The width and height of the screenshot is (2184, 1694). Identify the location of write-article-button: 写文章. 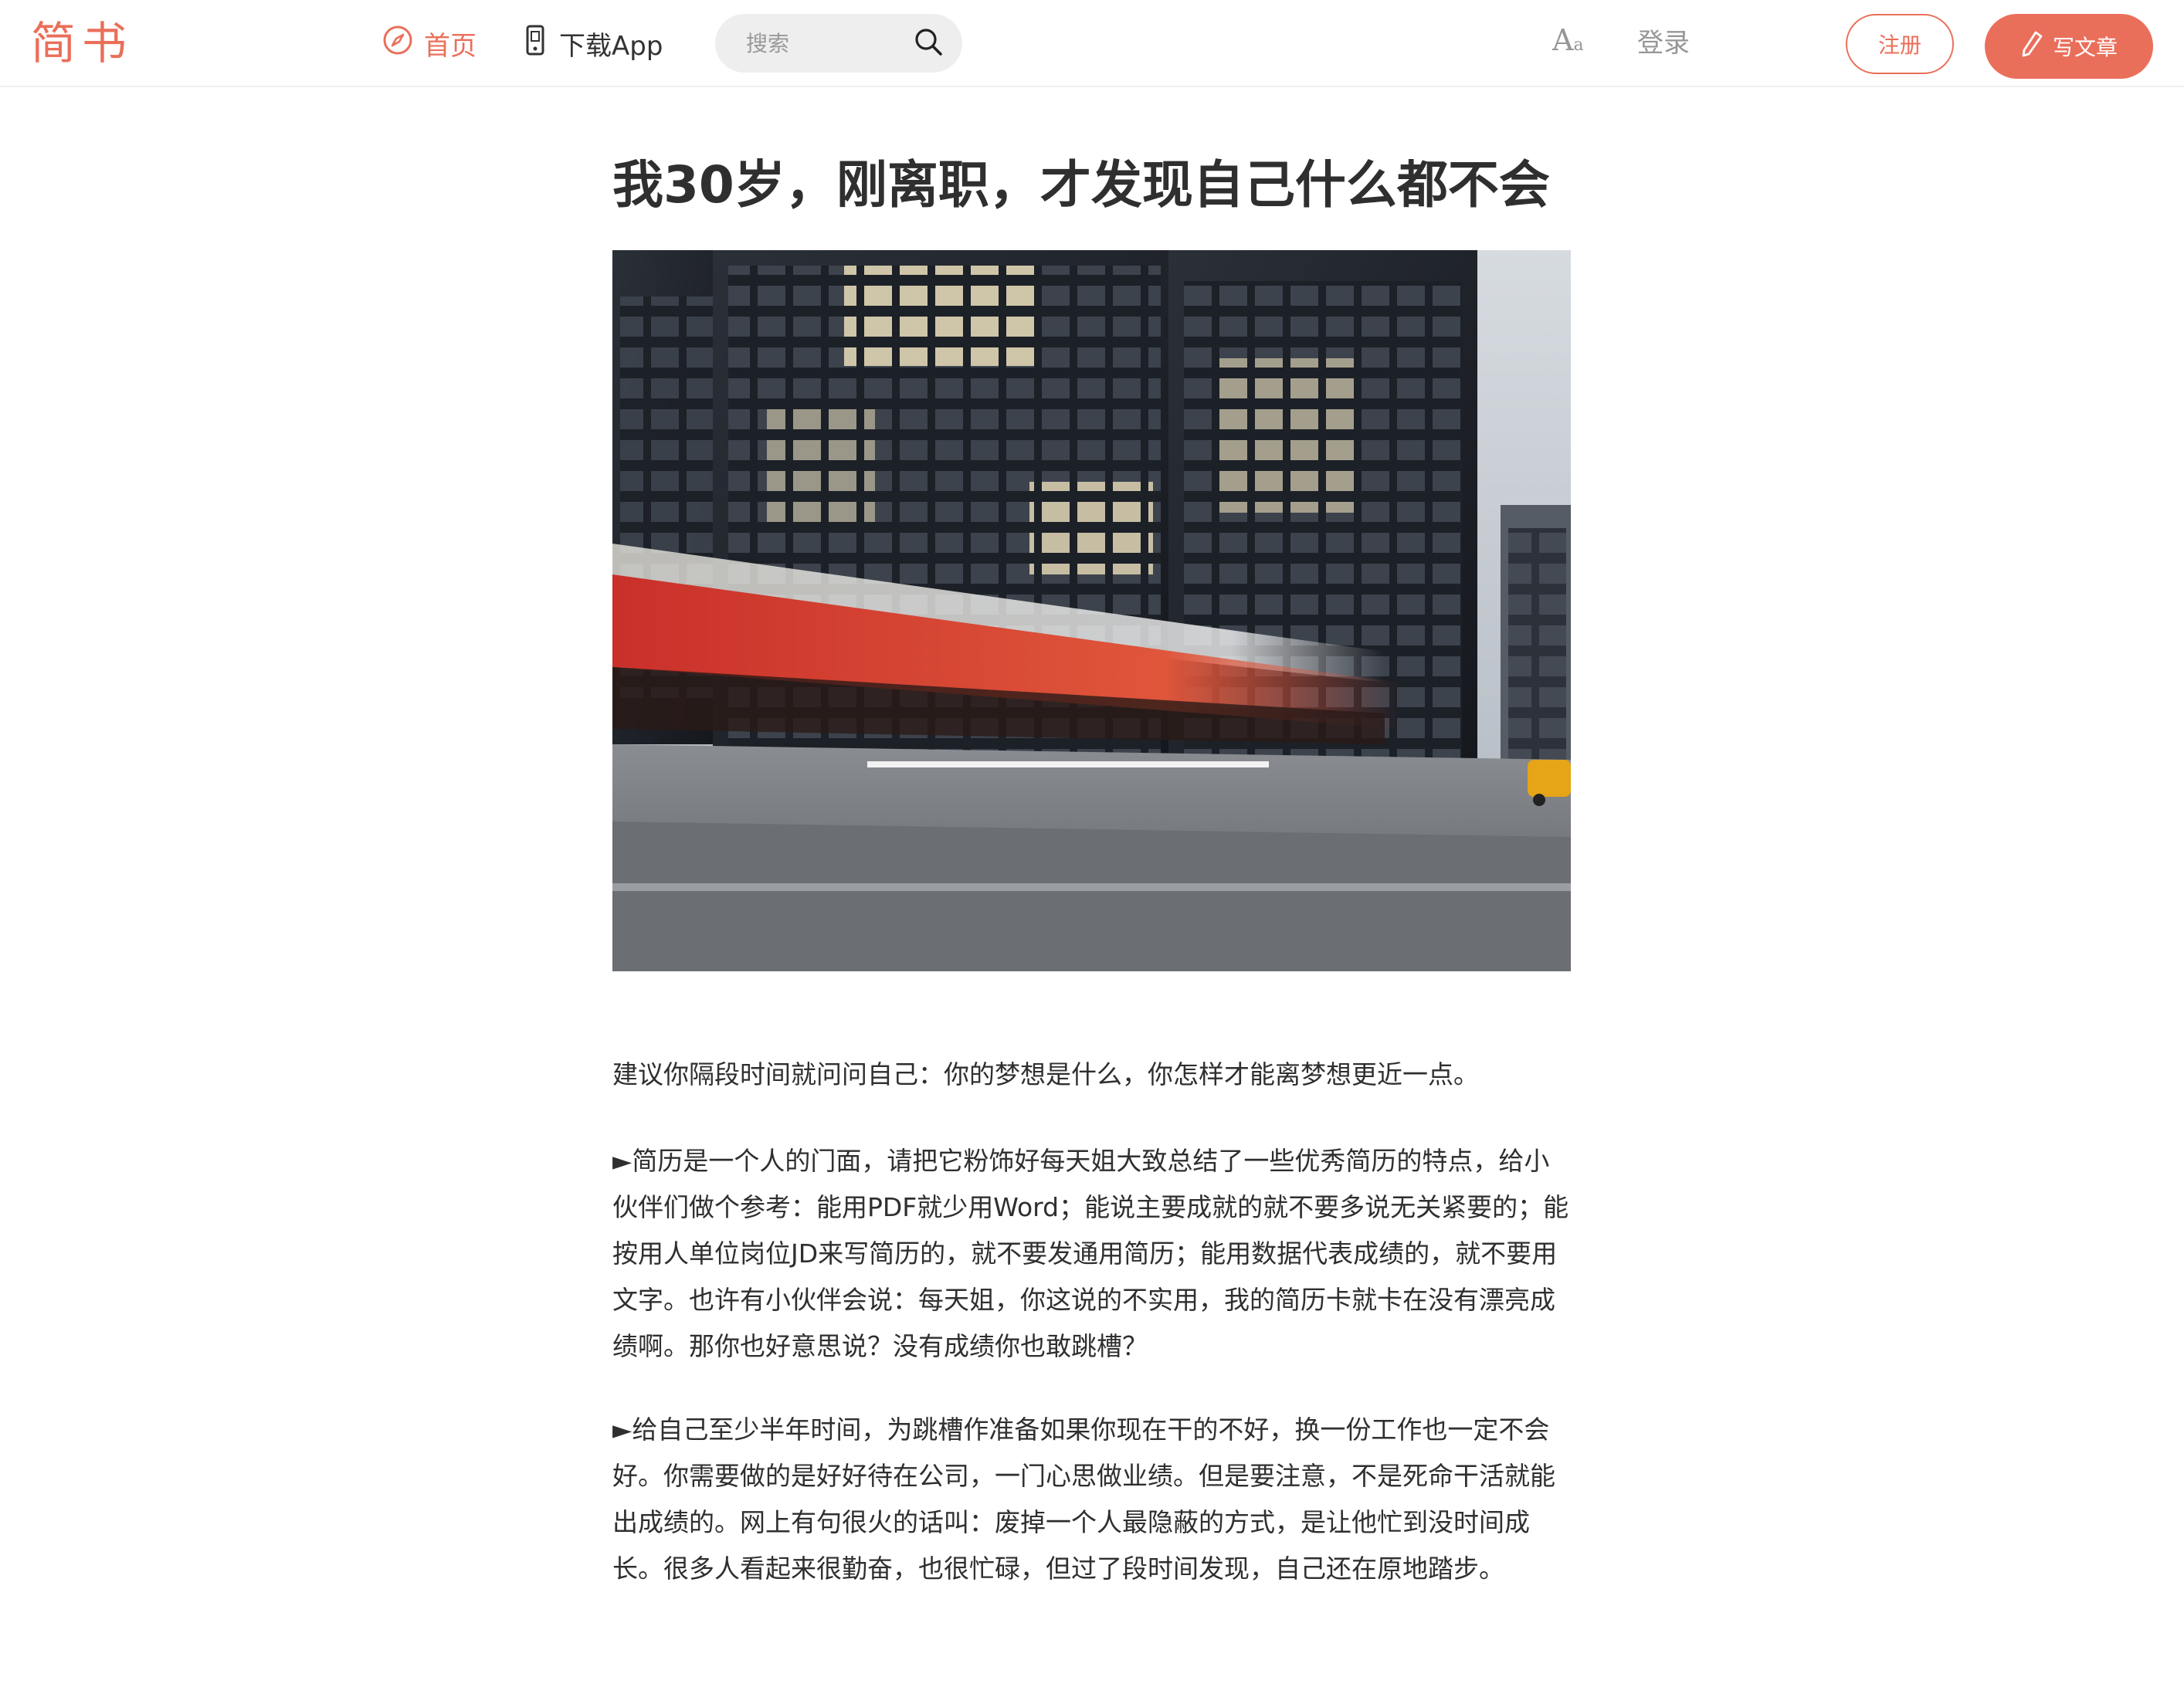
(2069, 46).